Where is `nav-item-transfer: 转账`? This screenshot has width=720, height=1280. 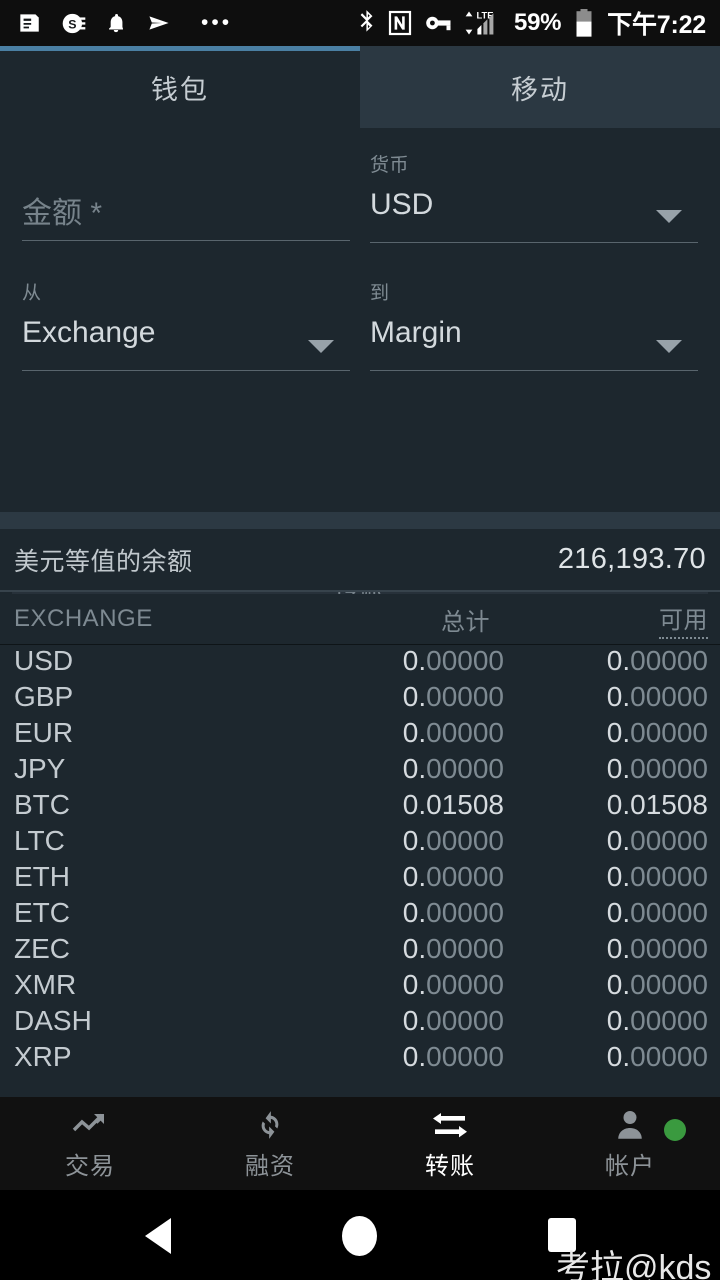
nav-item-transfer: 转账 is located at coordinates (450, 1143).